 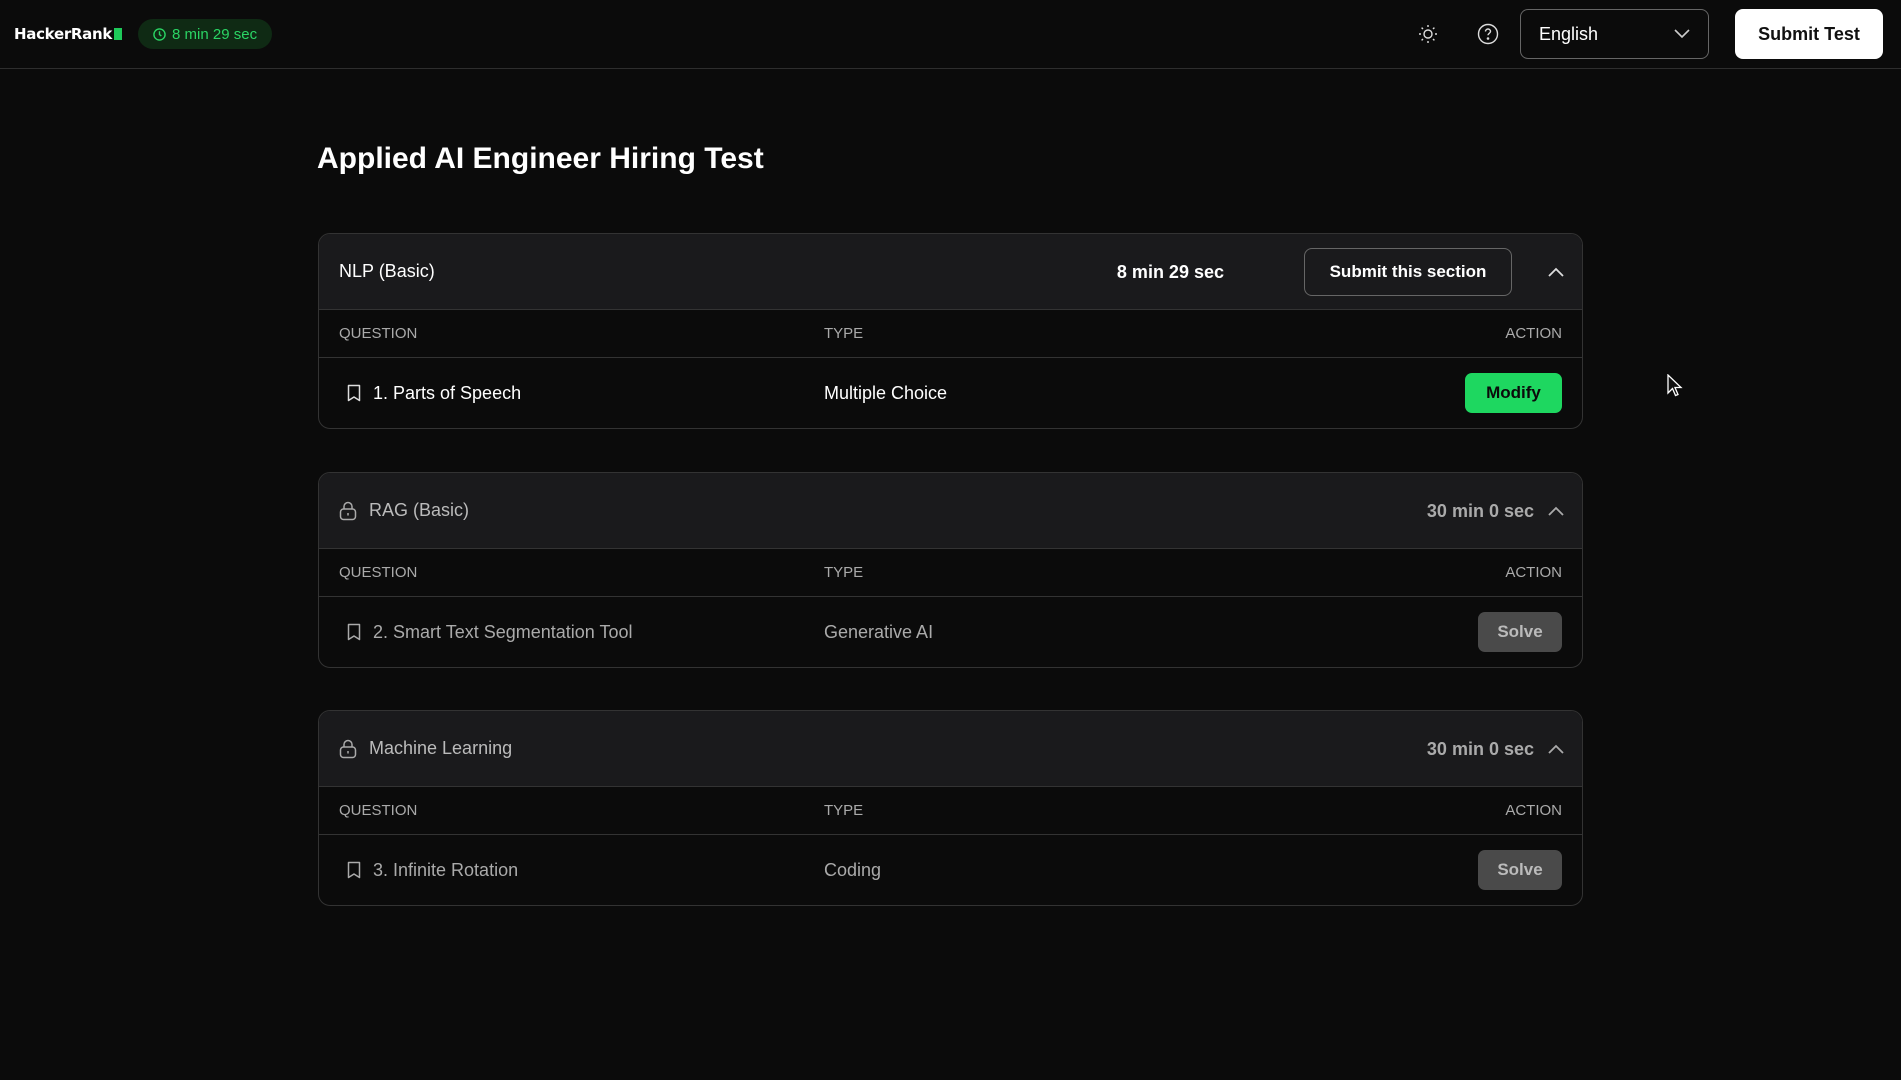 What do you see at coordinates (886, 392) in the screenshot?
I see `question-type: Multiple Choice` at bounding box center [886, 392].